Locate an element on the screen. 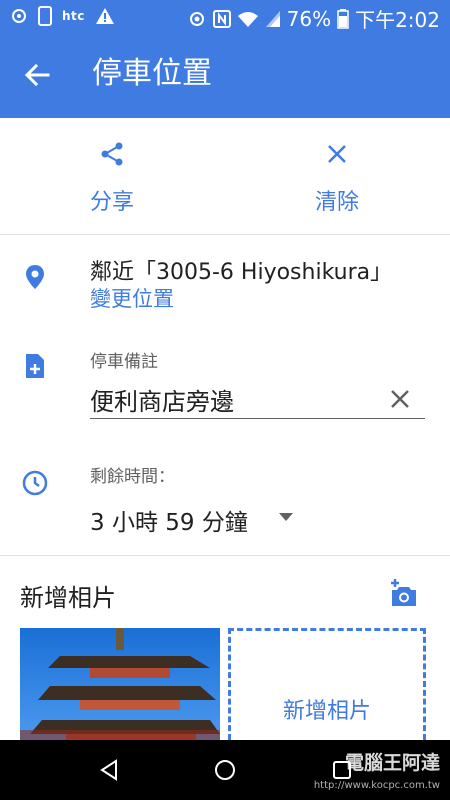 The image size is (450, 800). time-remaining-label: 剩餘時間： is located at coordinates (132, 477).